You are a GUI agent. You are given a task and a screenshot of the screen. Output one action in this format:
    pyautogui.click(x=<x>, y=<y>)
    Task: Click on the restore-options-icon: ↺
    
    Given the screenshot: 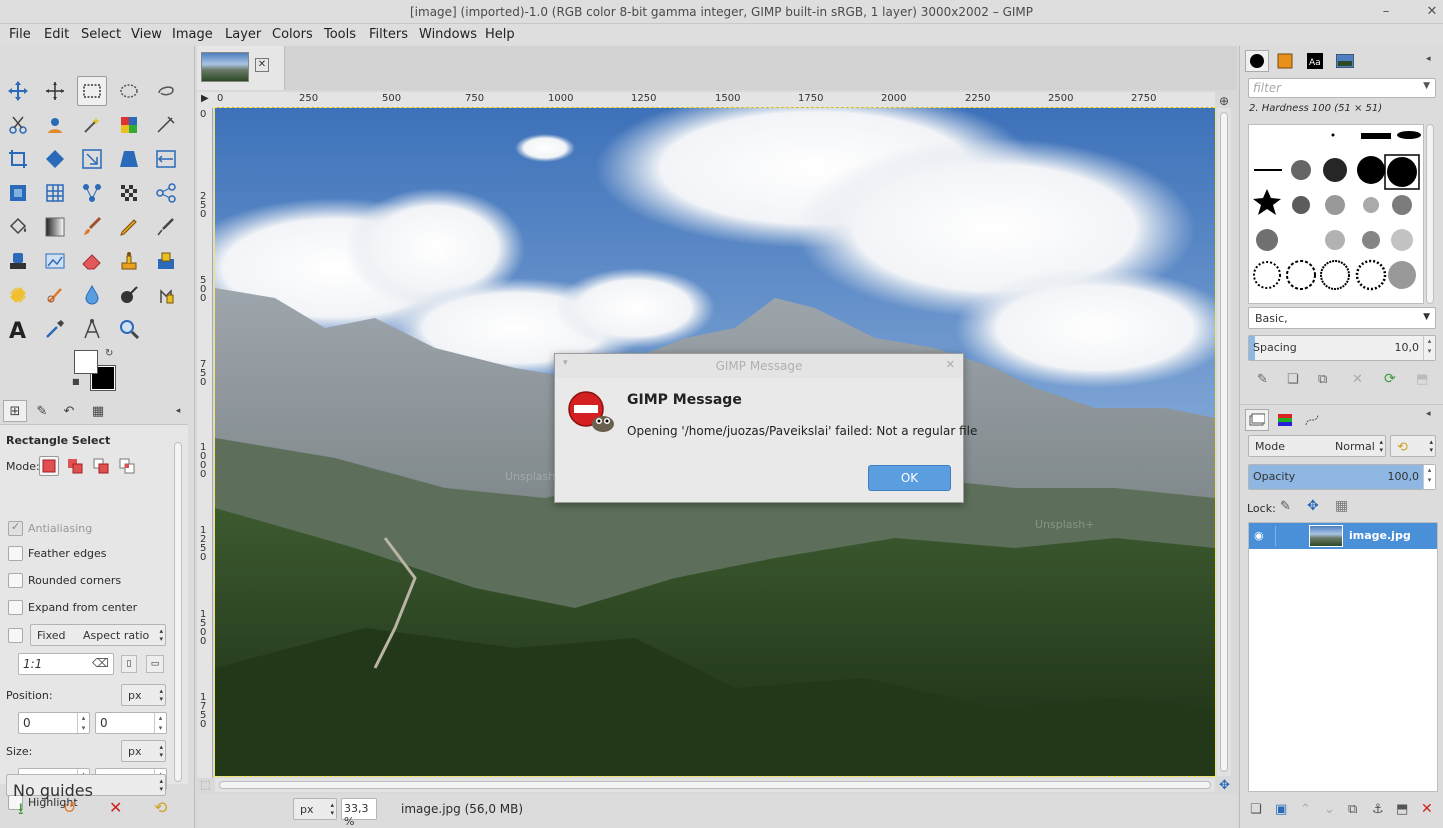 What is the action you would take?
    pyautogui.click(x=69, y=807)
    